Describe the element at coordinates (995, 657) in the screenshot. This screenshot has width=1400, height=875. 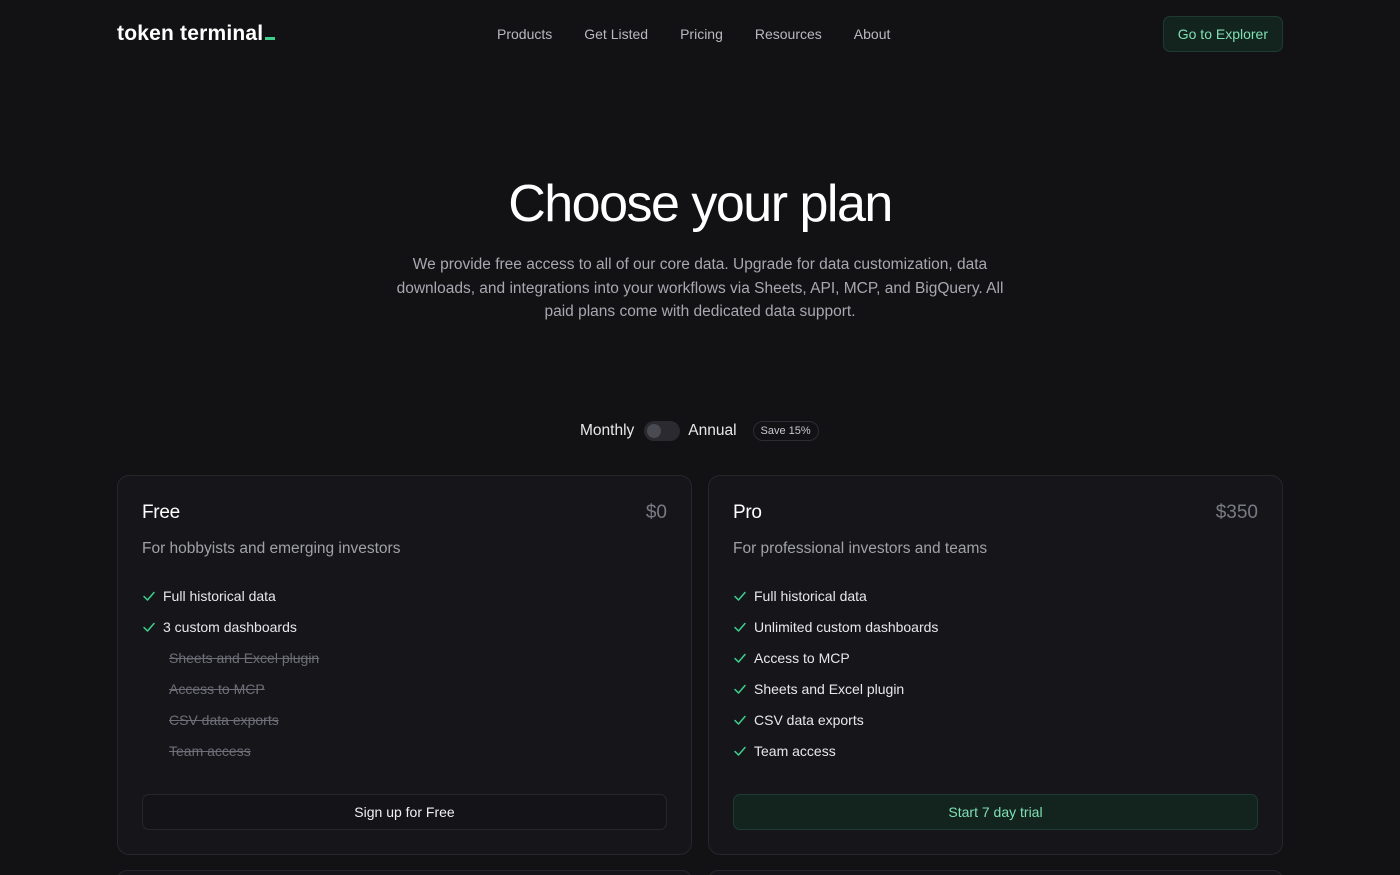
I see `feature-item: Access to MCP` at that location.